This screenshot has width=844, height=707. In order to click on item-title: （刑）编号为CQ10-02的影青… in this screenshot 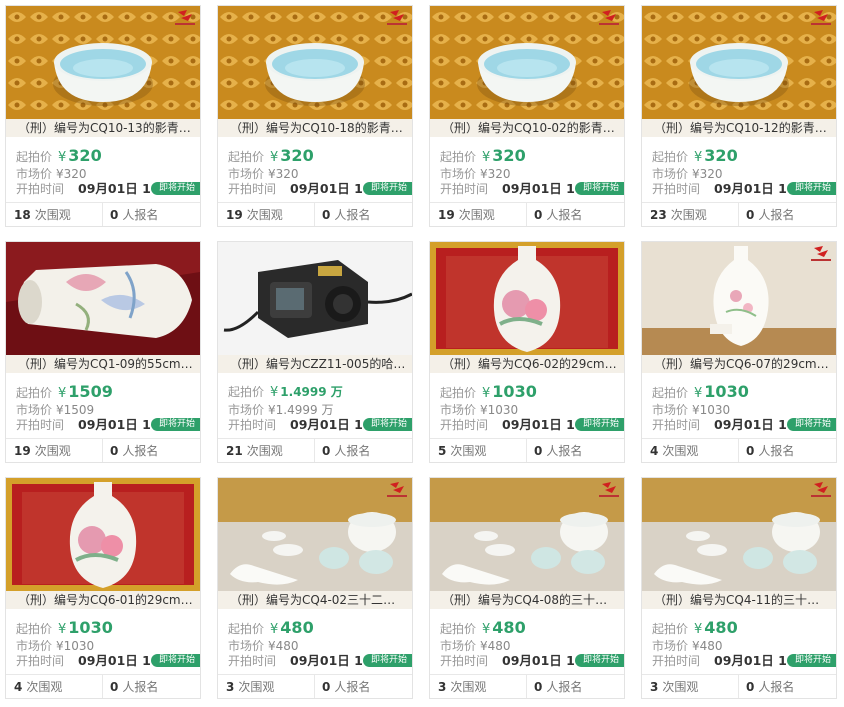, I will do `click(527, 128)`.